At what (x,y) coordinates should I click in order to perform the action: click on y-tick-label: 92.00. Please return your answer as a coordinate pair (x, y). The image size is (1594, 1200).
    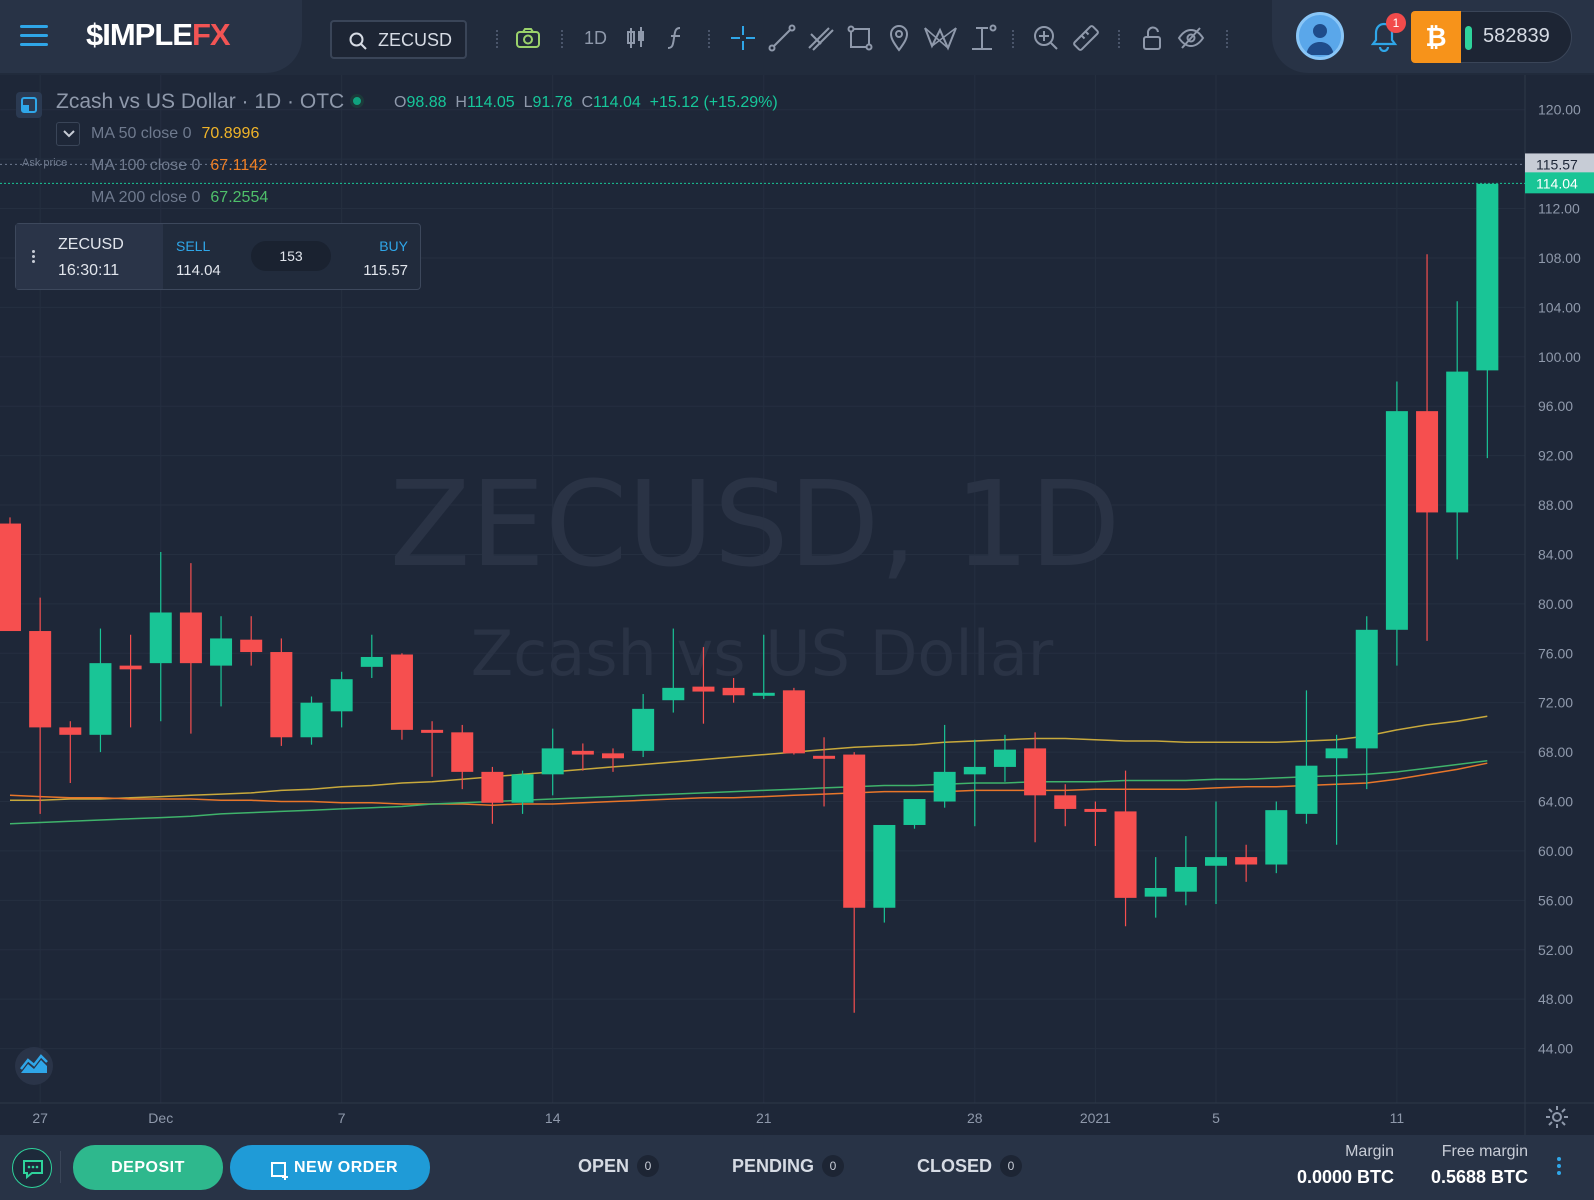
    Looking at the image, I should click on (1555, 456).